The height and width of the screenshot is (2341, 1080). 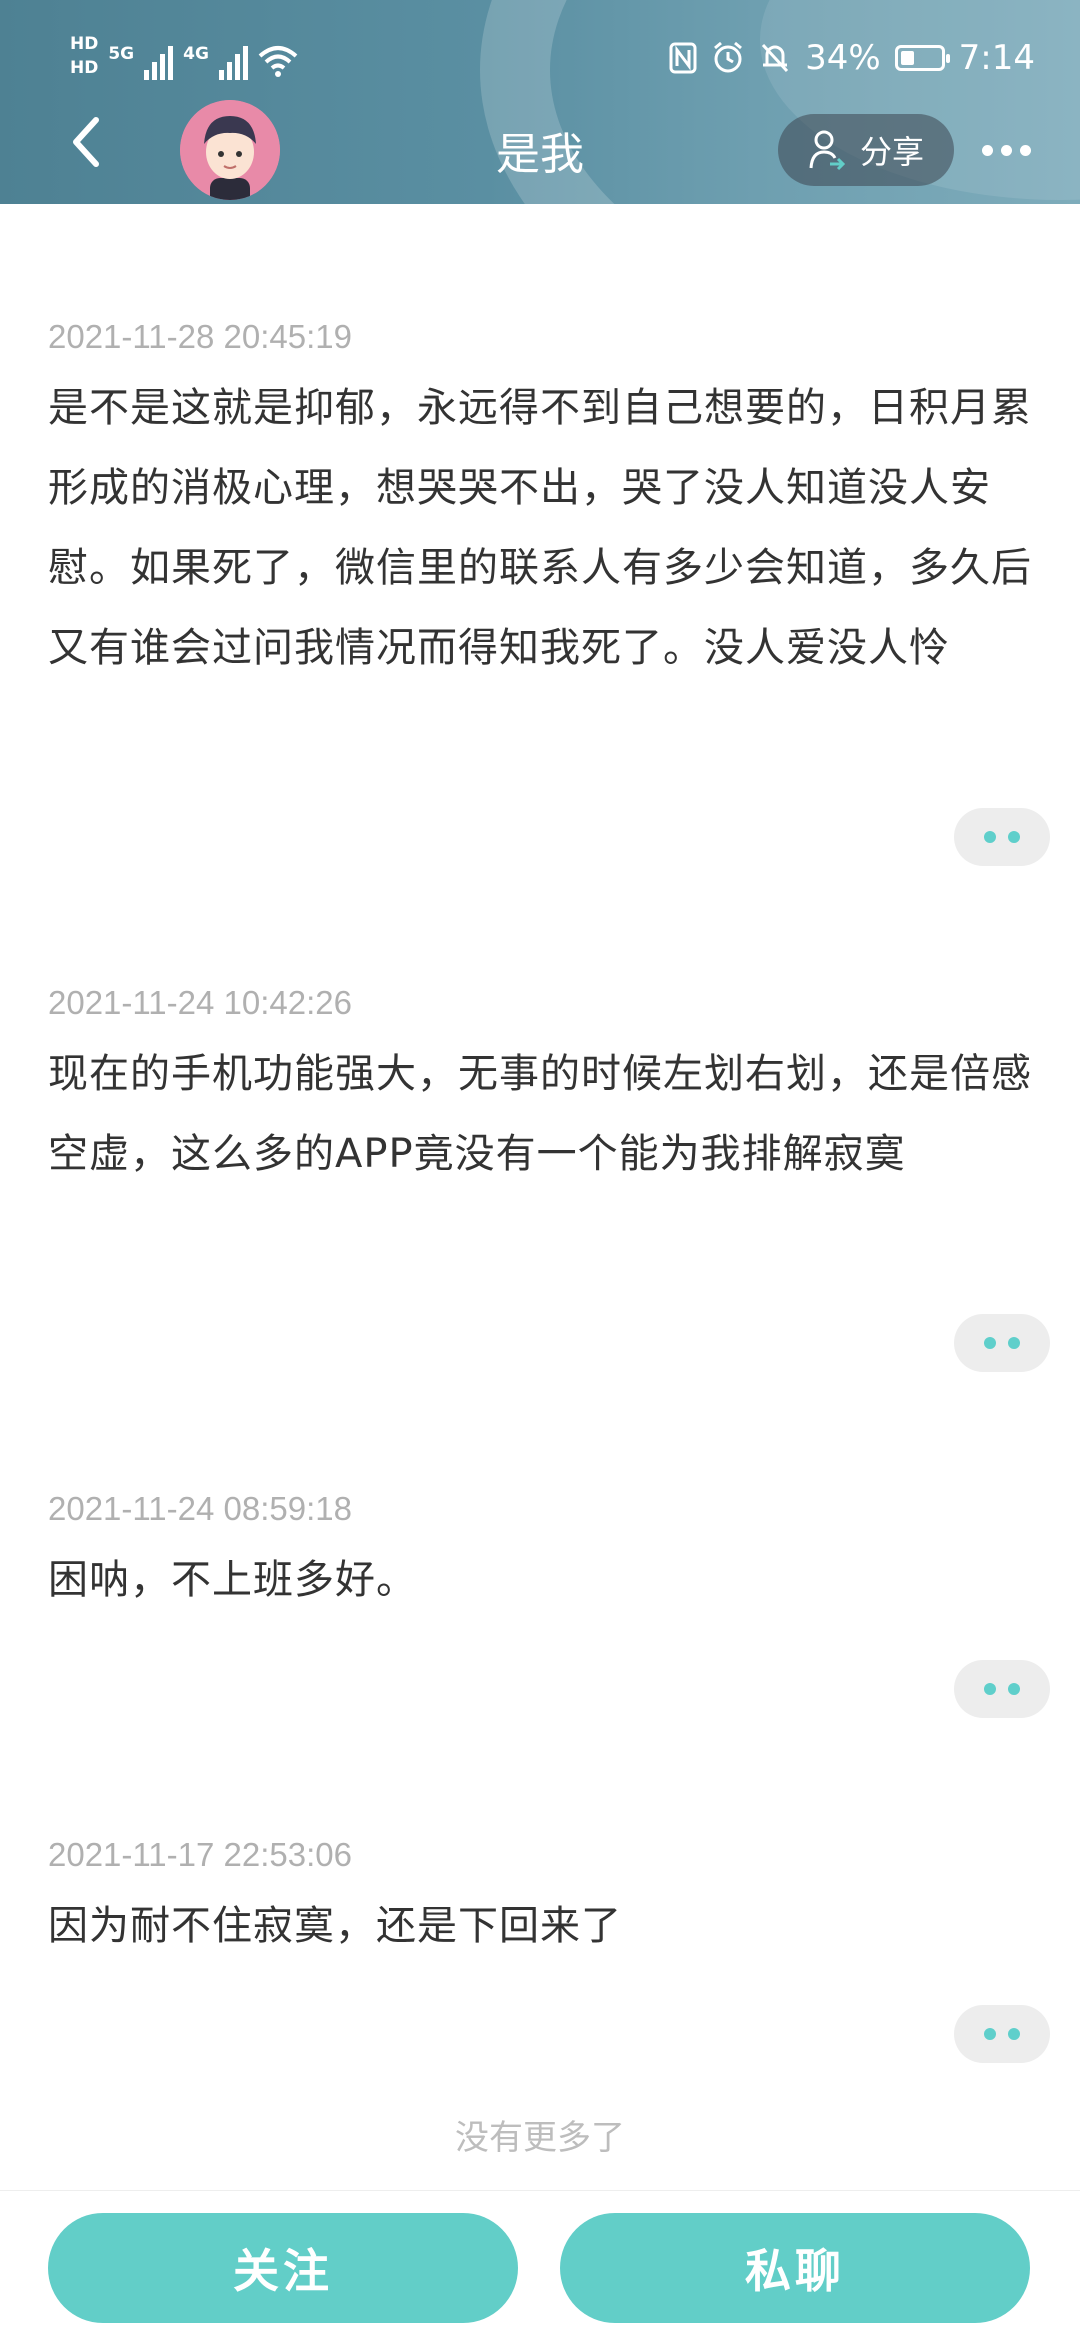 What do you see at coordinates (200, 1854) in the screenshot?
I see `post-time: 2021-11-17 22:53:06` at bounding box center [200, 1854].